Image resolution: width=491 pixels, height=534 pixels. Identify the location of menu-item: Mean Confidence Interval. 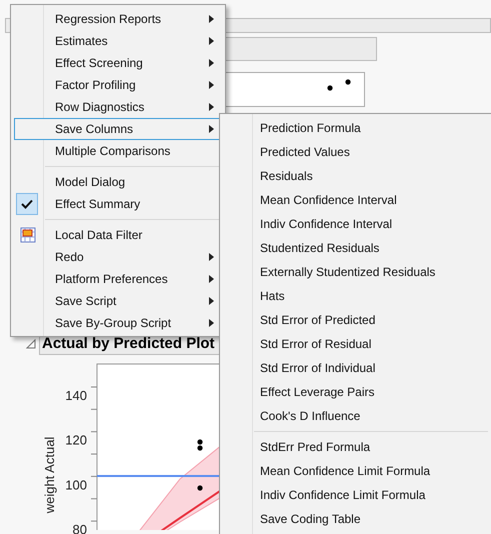
(355, 200).